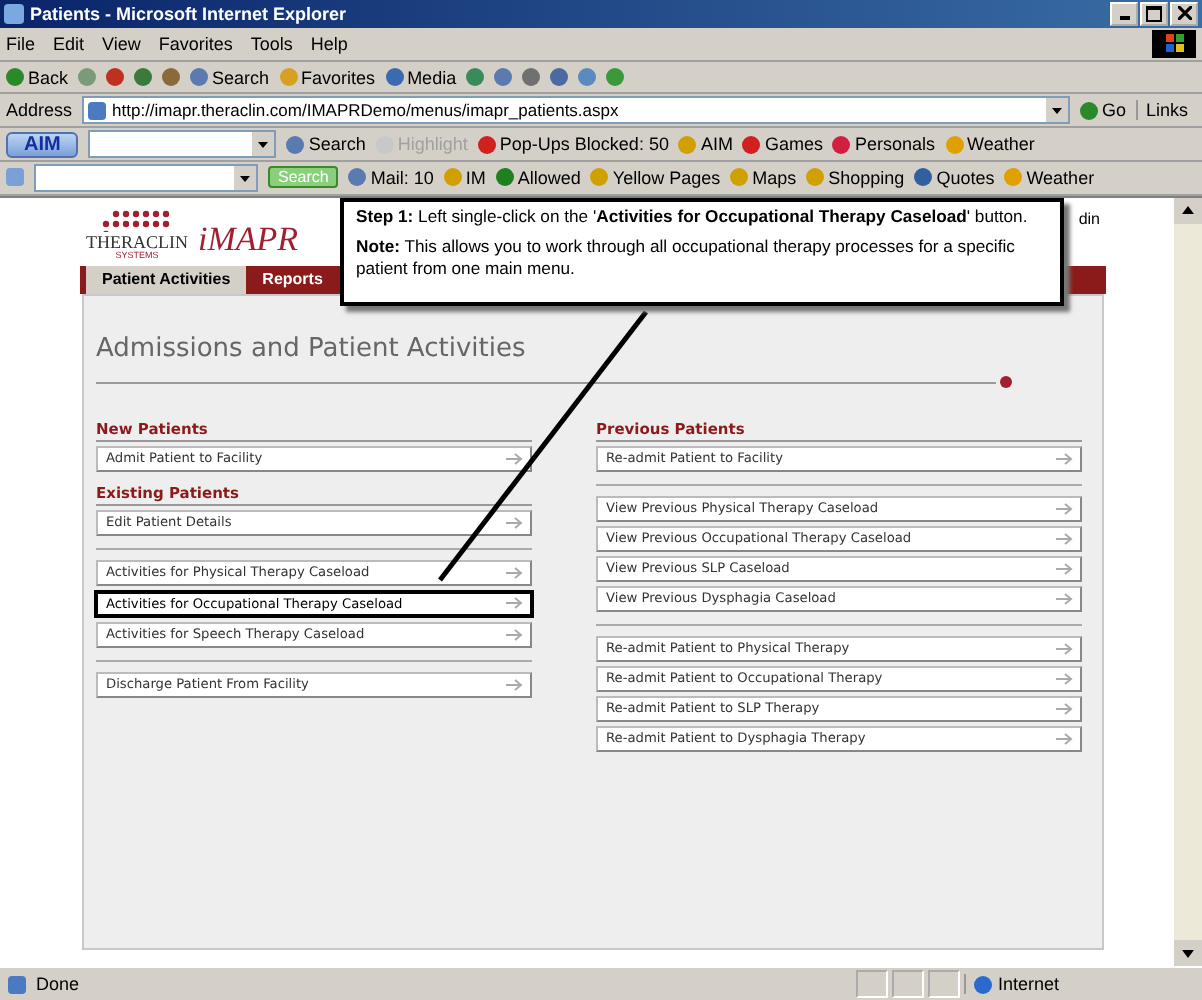  Describe the element at coordinates (1188, 582) in the screenshot. I see `scrollbar` at that location.